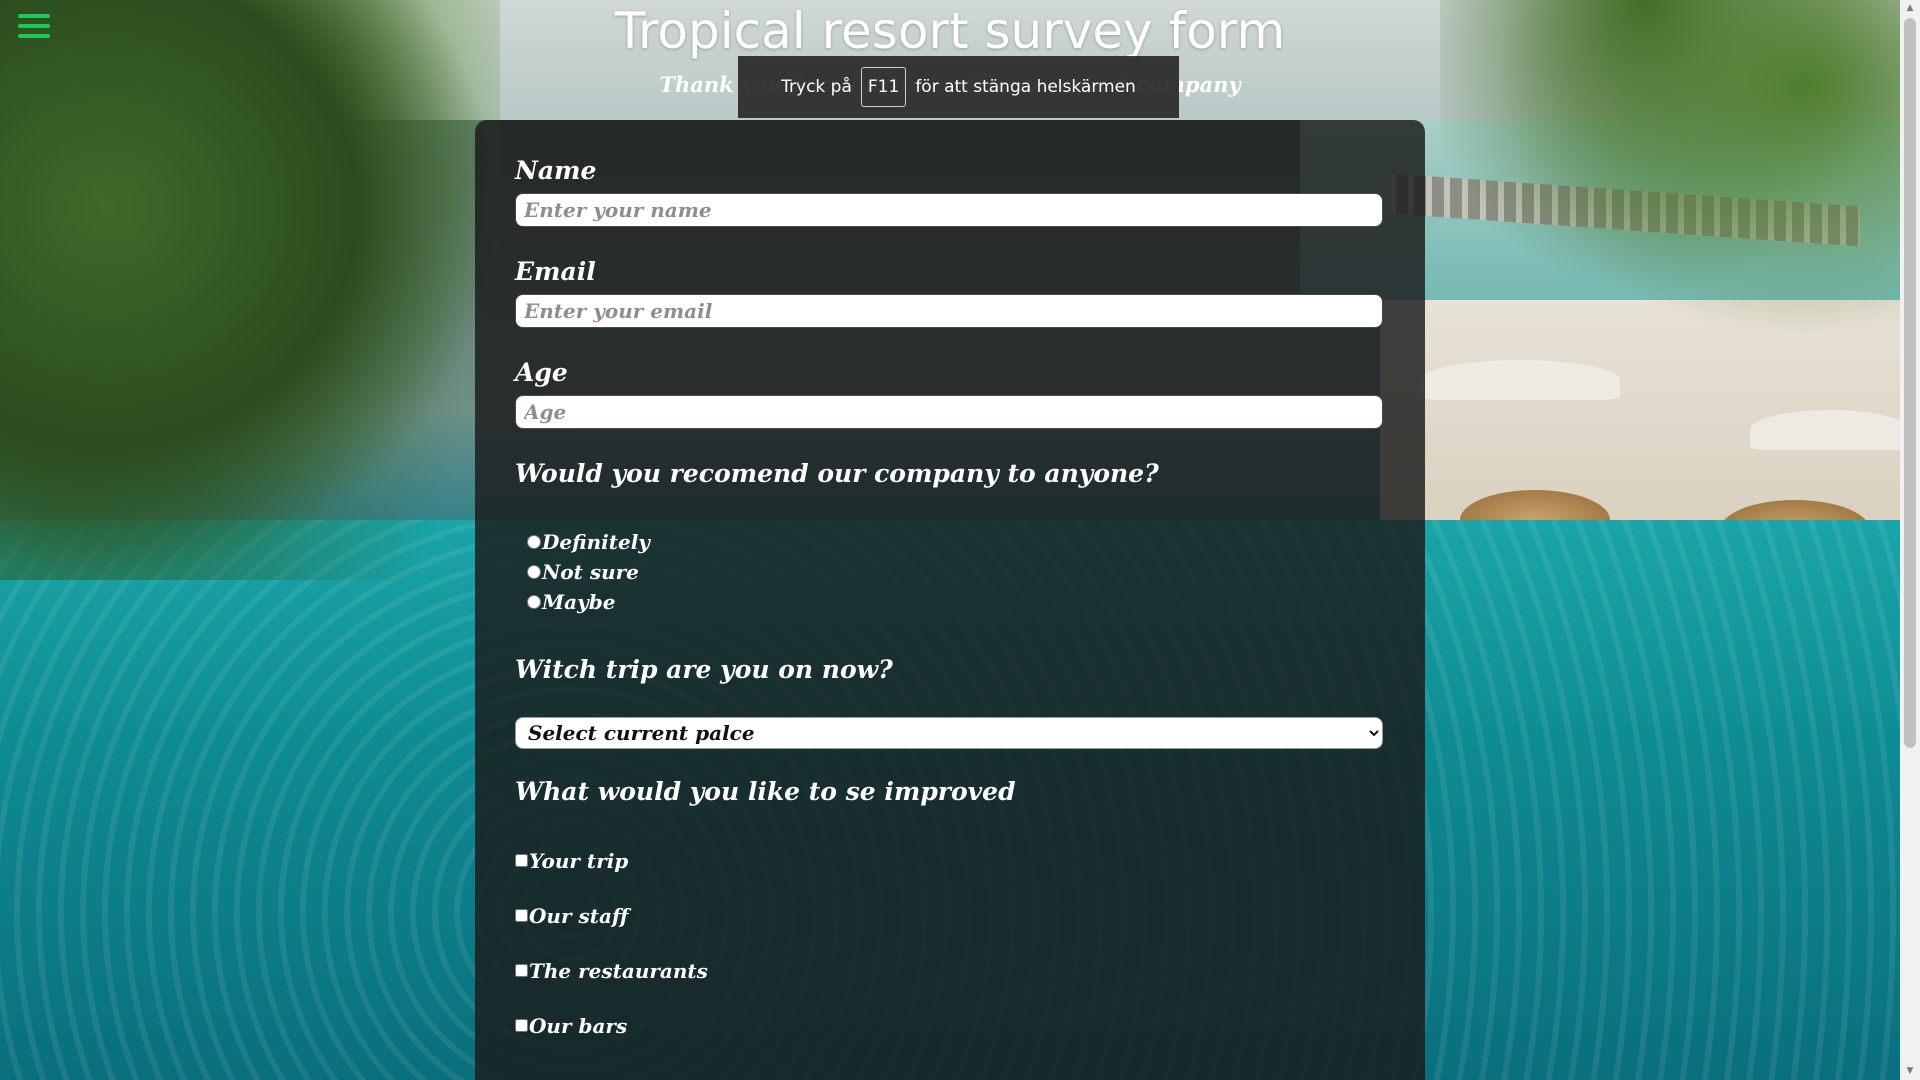  Describe the element at coordinates (555, 271) in the screenshot. I see `email-label: Email` at that location.